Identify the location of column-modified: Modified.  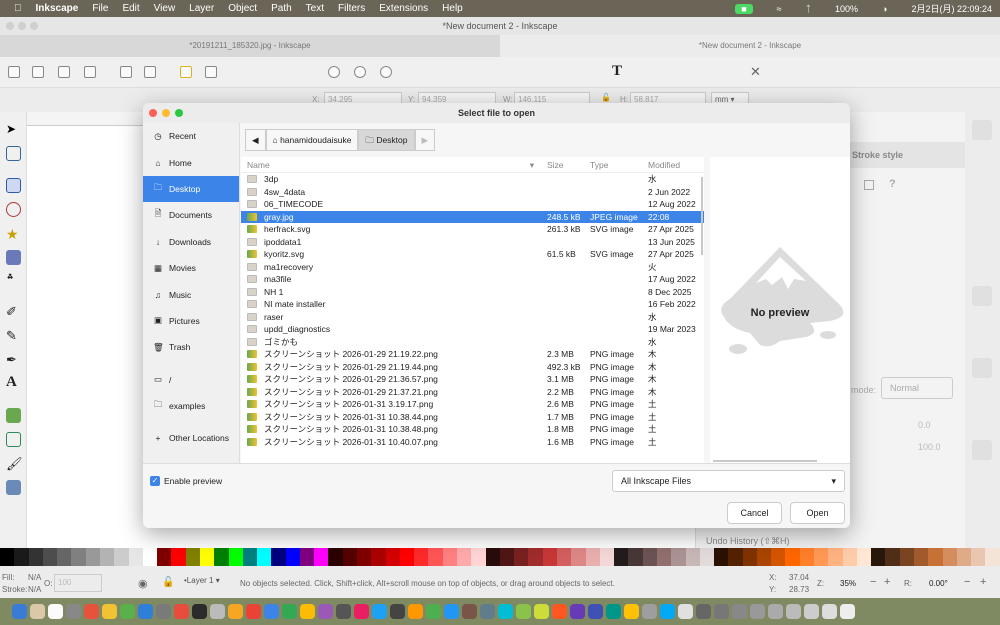
(673, 164).